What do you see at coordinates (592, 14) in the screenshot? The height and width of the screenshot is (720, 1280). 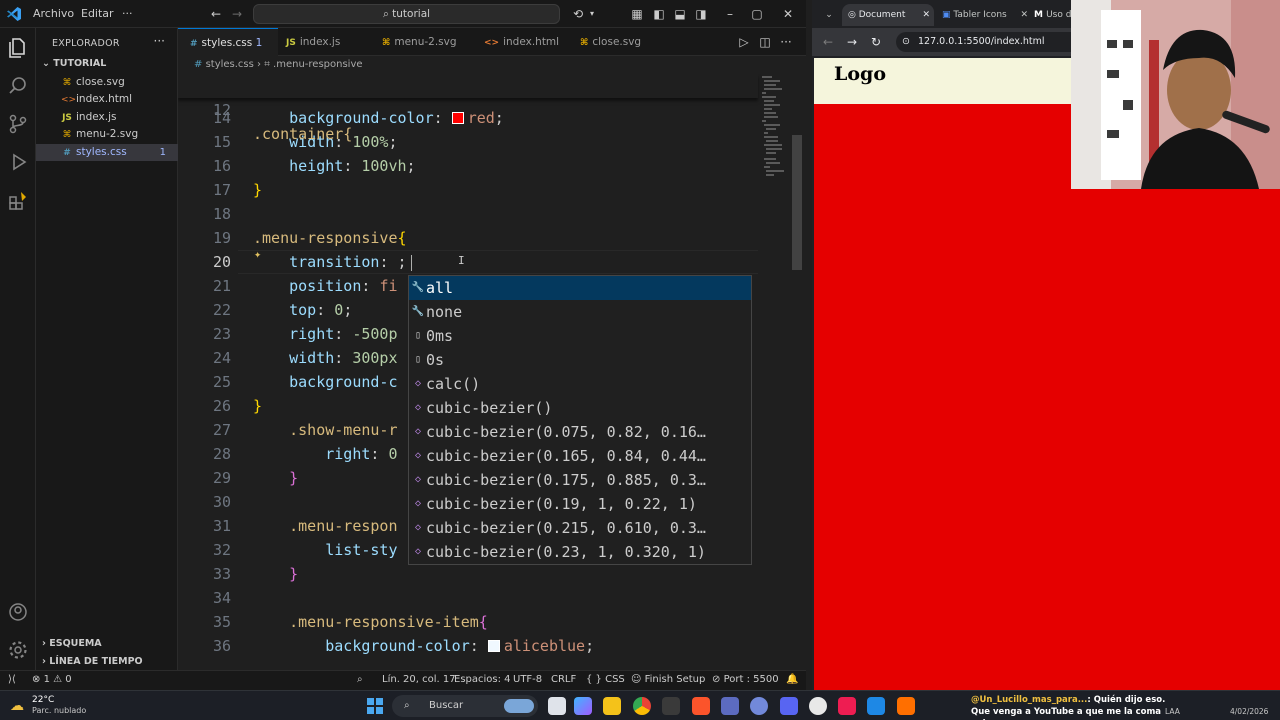 I see `copilot-dropdown-icon: ▾` at bounding box center [592, 14].